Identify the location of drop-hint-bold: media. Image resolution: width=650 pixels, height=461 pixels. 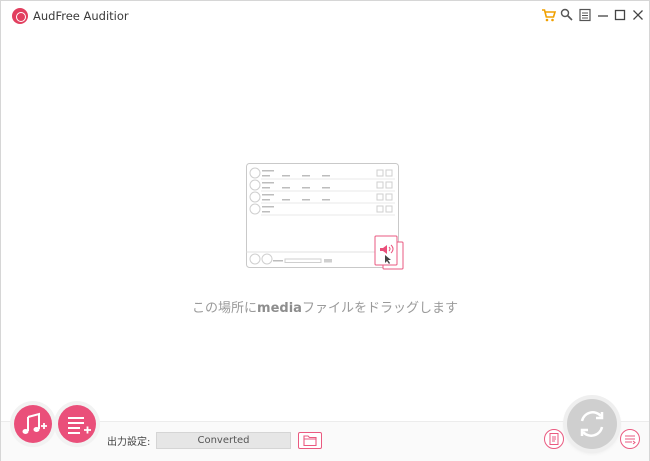
(279, 308).